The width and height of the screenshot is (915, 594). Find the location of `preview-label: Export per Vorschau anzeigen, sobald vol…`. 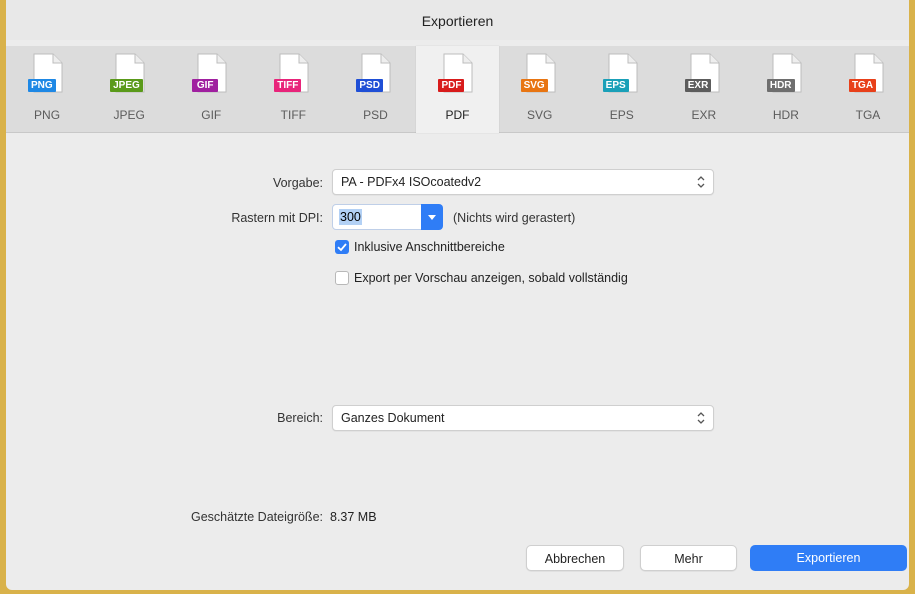

preview-label: Export per Vorschau anzeigen, sobald vol… is located at coordinates (491, 278).